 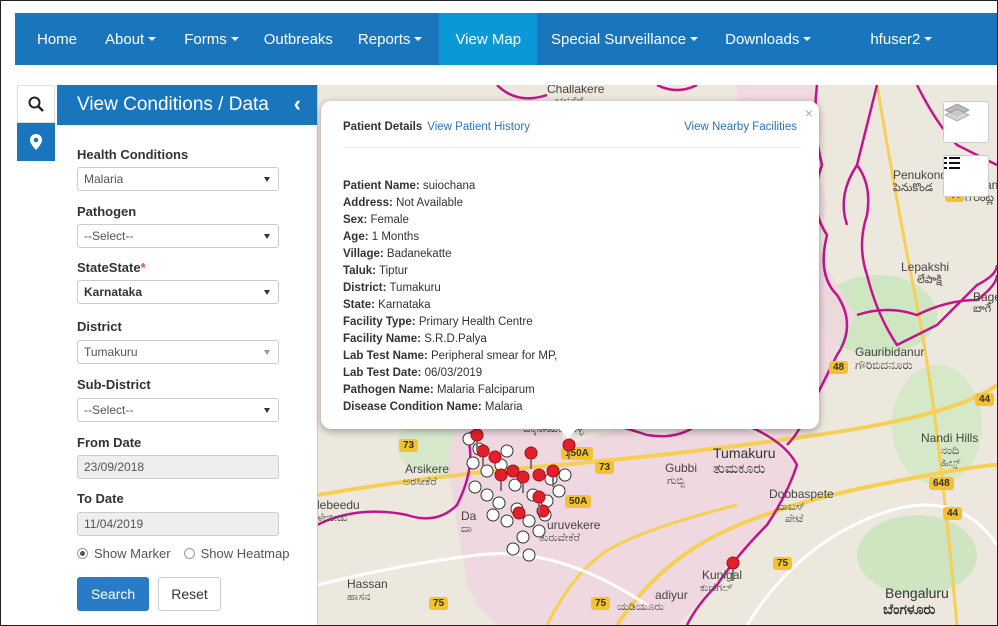 I want to click on detail-value: Primary Health Centre, so click(x=475, y=322).